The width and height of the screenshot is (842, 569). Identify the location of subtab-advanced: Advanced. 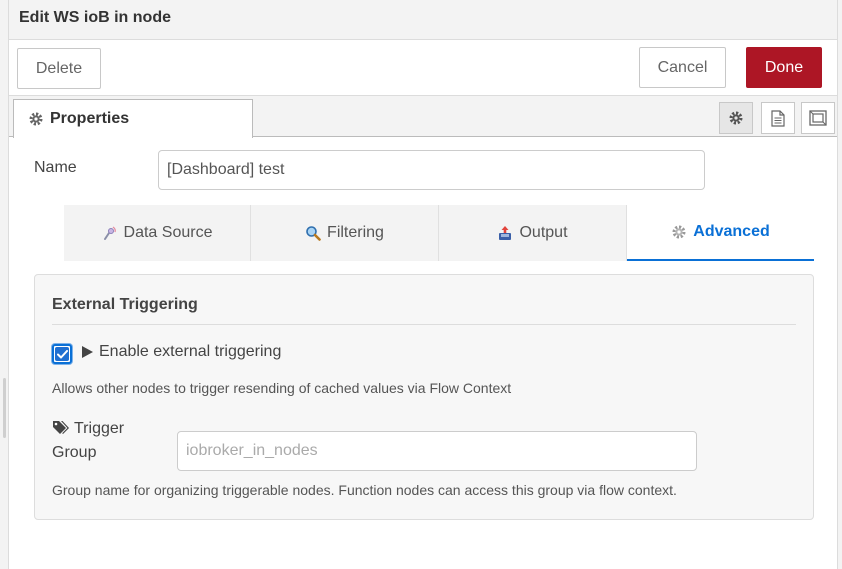
(720, 233).